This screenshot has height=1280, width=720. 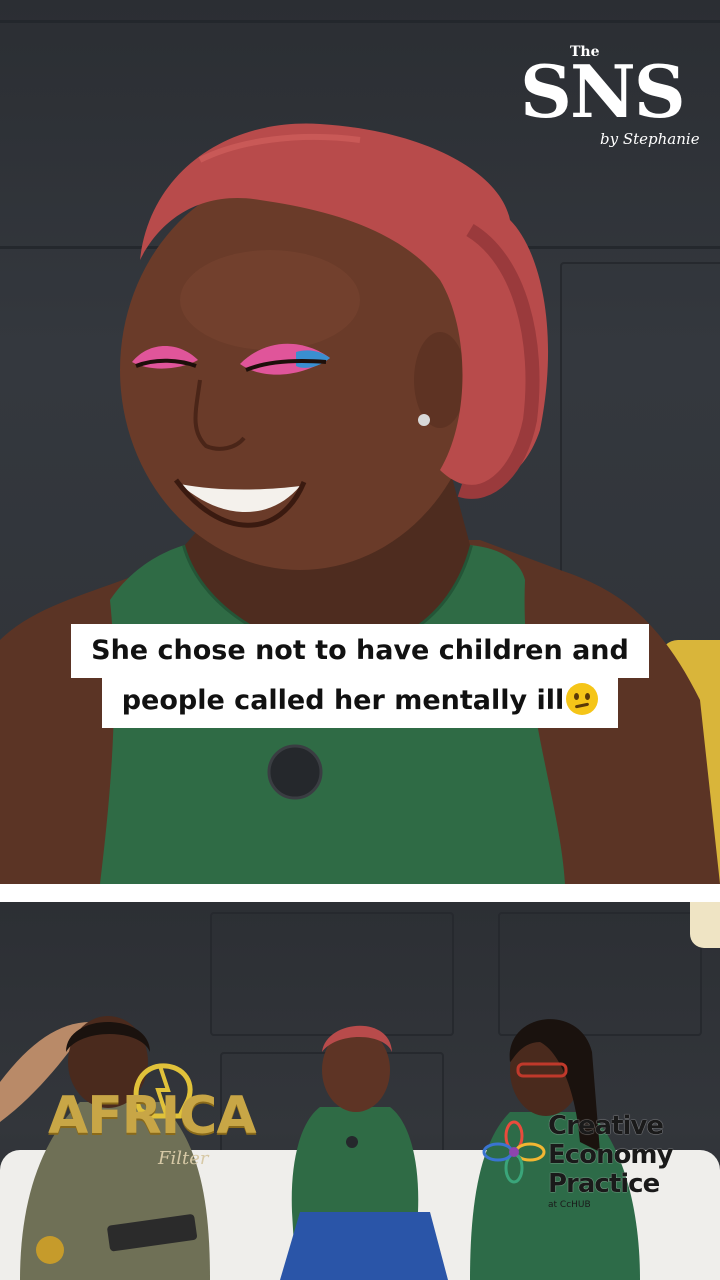 What do you see at coordinates (514, 1152) in the screenshot?
I see `flower-icon` at bounding box center [514, 1152].